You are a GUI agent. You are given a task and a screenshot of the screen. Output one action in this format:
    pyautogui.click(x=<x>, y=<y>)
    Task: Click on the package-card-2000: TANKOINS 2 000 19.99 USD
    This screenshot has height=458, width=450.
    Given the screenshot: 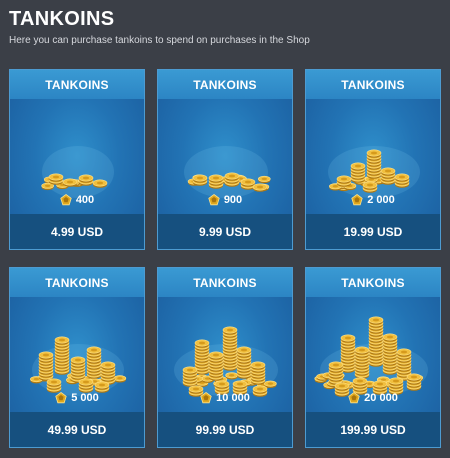 What is the action you would take?
    pyautogui.click(x=373, y=159)
    